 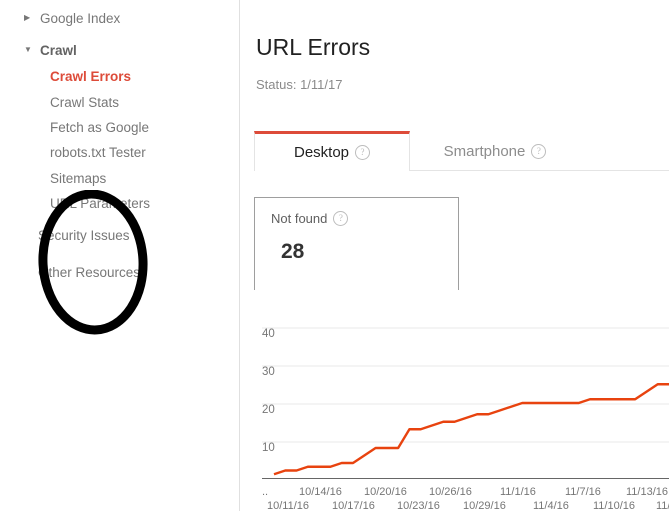 I want to click on sidebar-item-security-issues: Security Issues, so click(x=119, y=235).